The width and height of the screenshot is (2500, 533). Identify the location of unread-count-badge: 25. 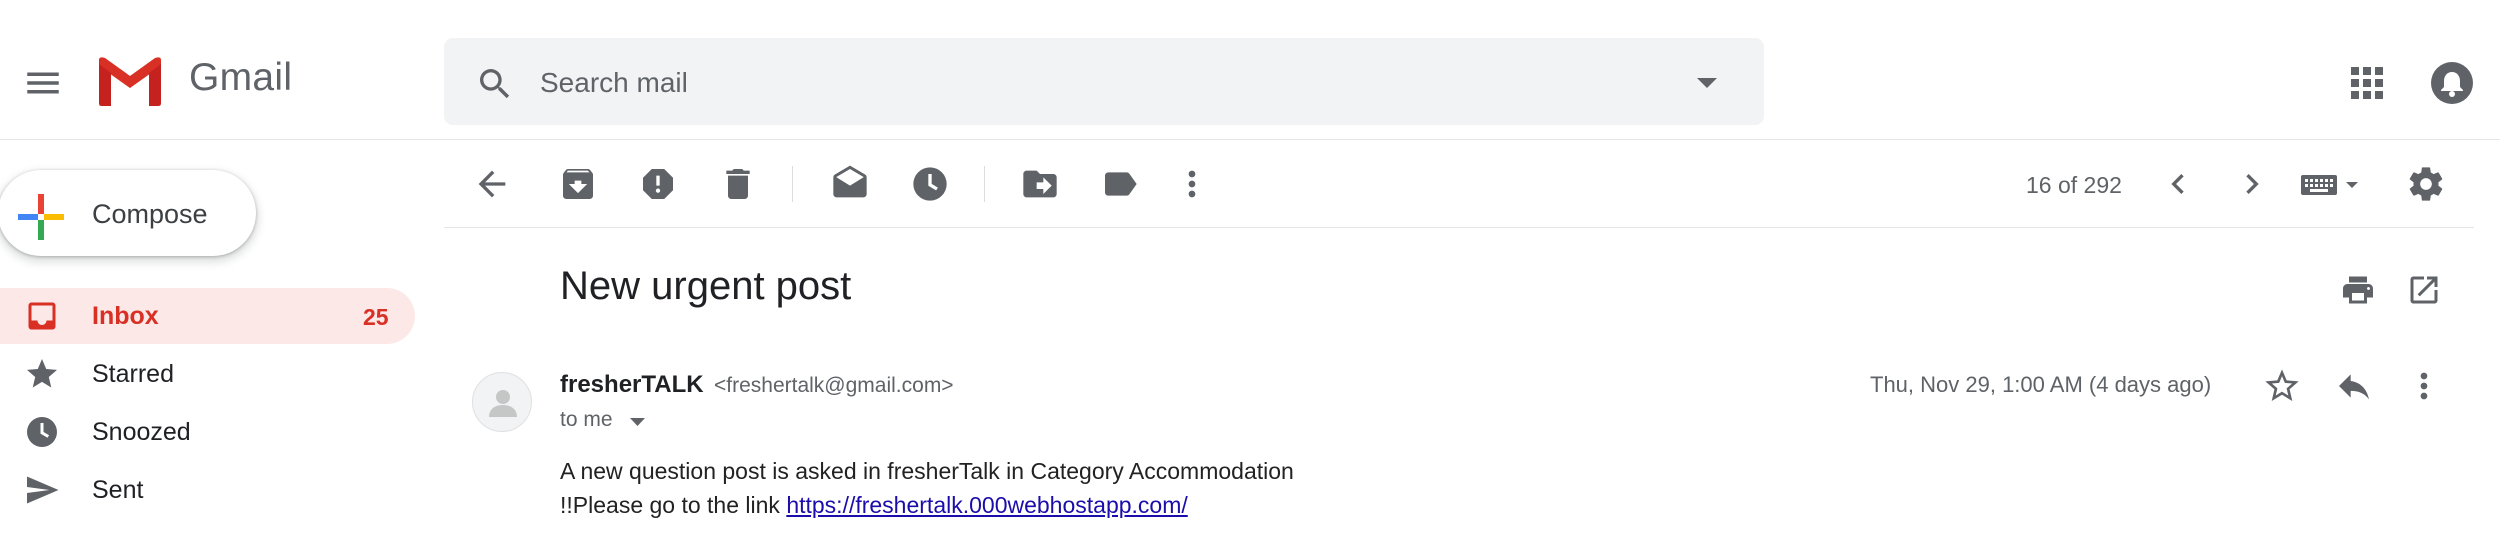
(376, 317).